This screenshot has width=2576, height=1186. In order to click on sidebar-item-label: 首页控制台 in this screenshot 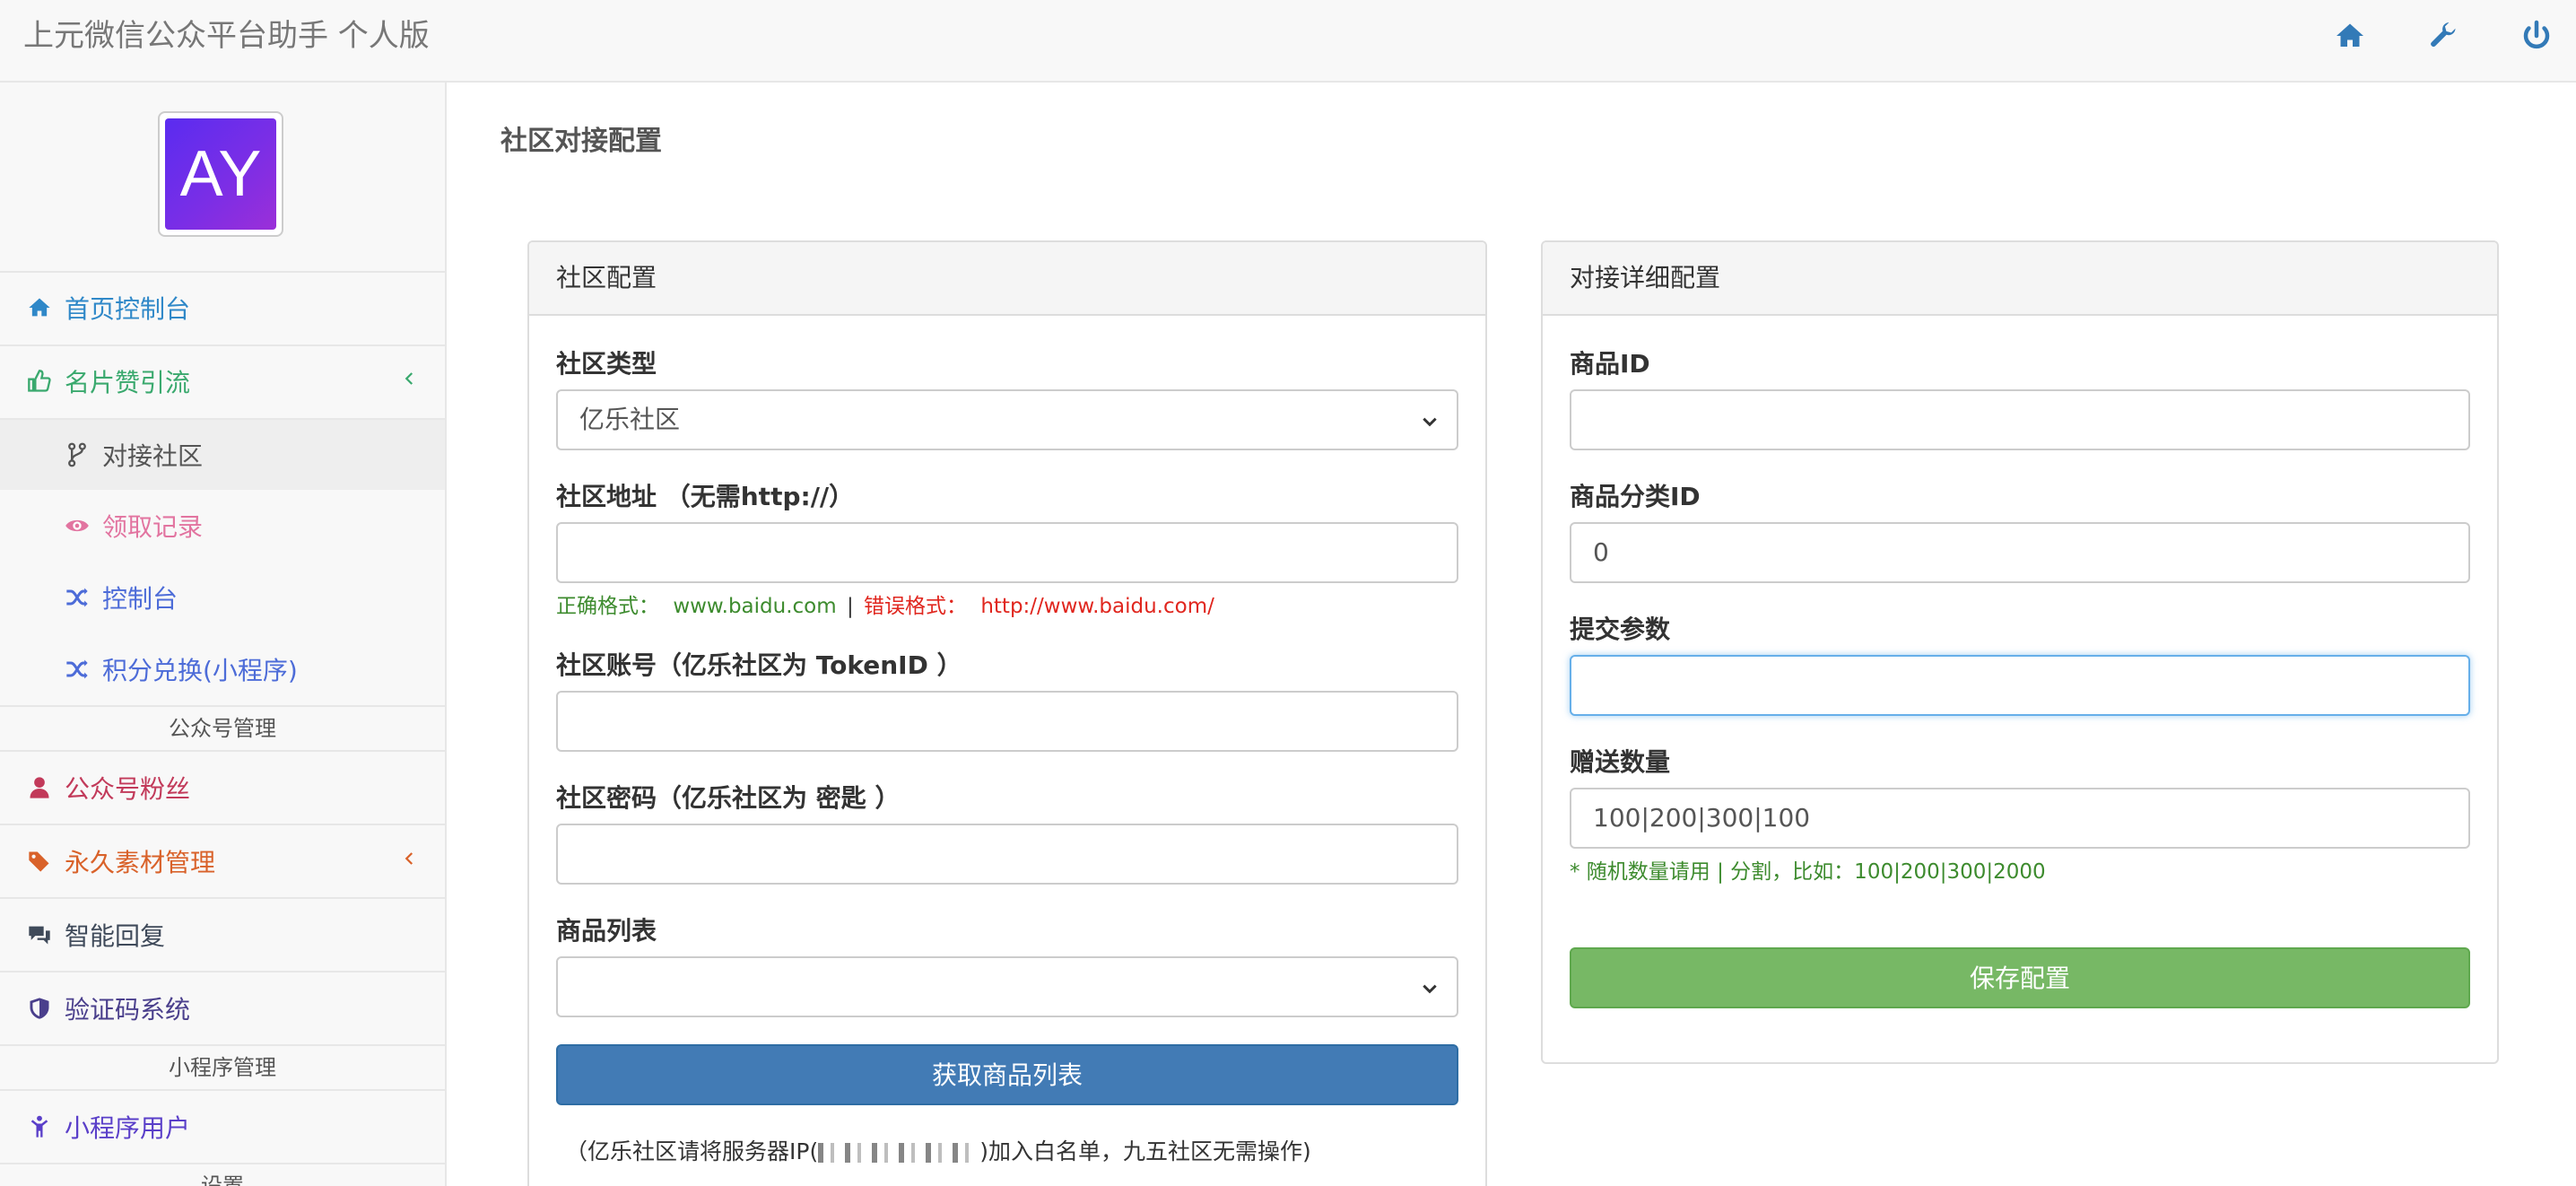, I will do `click(128, 309)`.